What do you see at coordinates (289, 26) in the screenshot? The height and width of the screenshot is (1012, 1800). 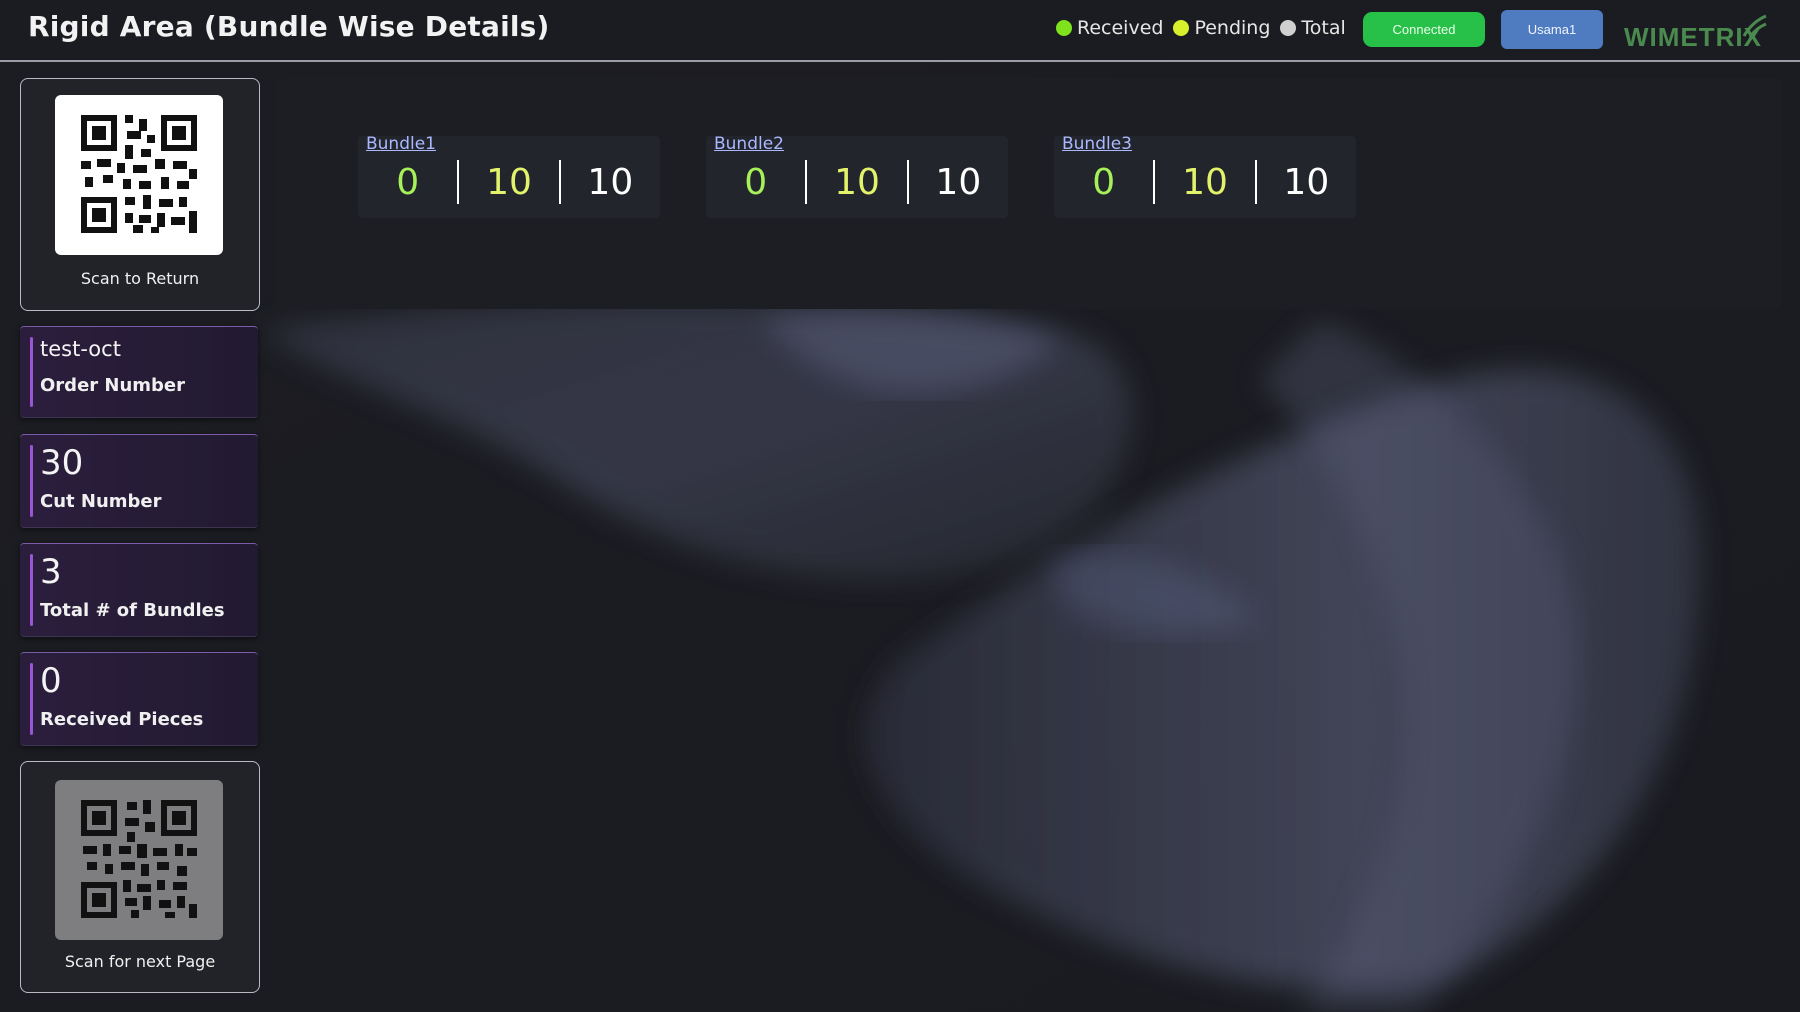 I see `page-title: Rigid Area (Bundle Wise Details)` at bounding box center [289, 26].